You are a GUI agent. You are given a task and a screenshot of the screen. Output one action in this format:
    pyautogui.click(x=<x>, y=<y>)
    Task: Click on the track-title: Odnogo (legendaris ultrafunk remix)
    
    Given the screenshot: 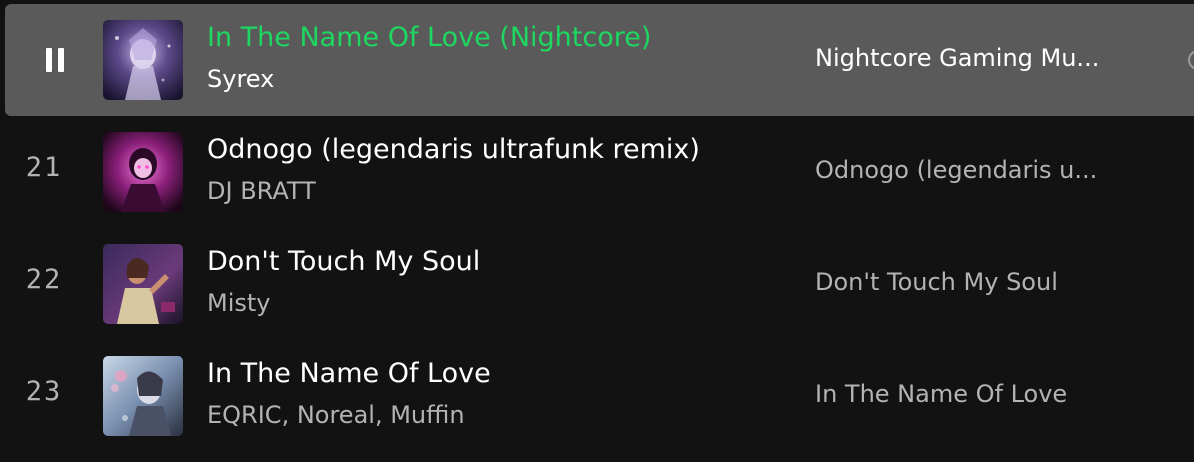 What is the action you would take?
    pyautogui.click(x=453, y=149)
    